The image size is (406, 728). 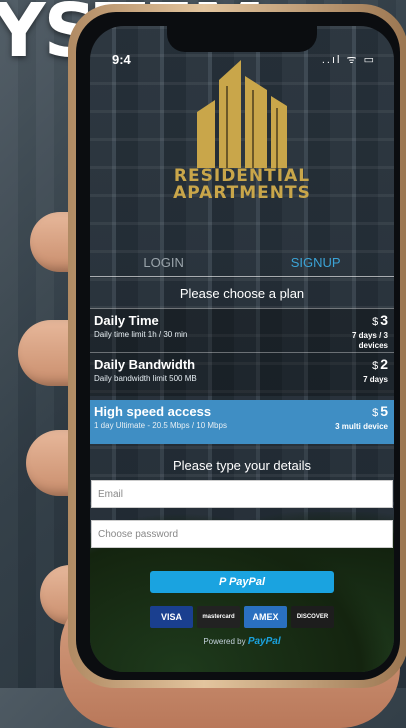 I want to click on plan-name: Daily Time, so click(x=126, y=320).